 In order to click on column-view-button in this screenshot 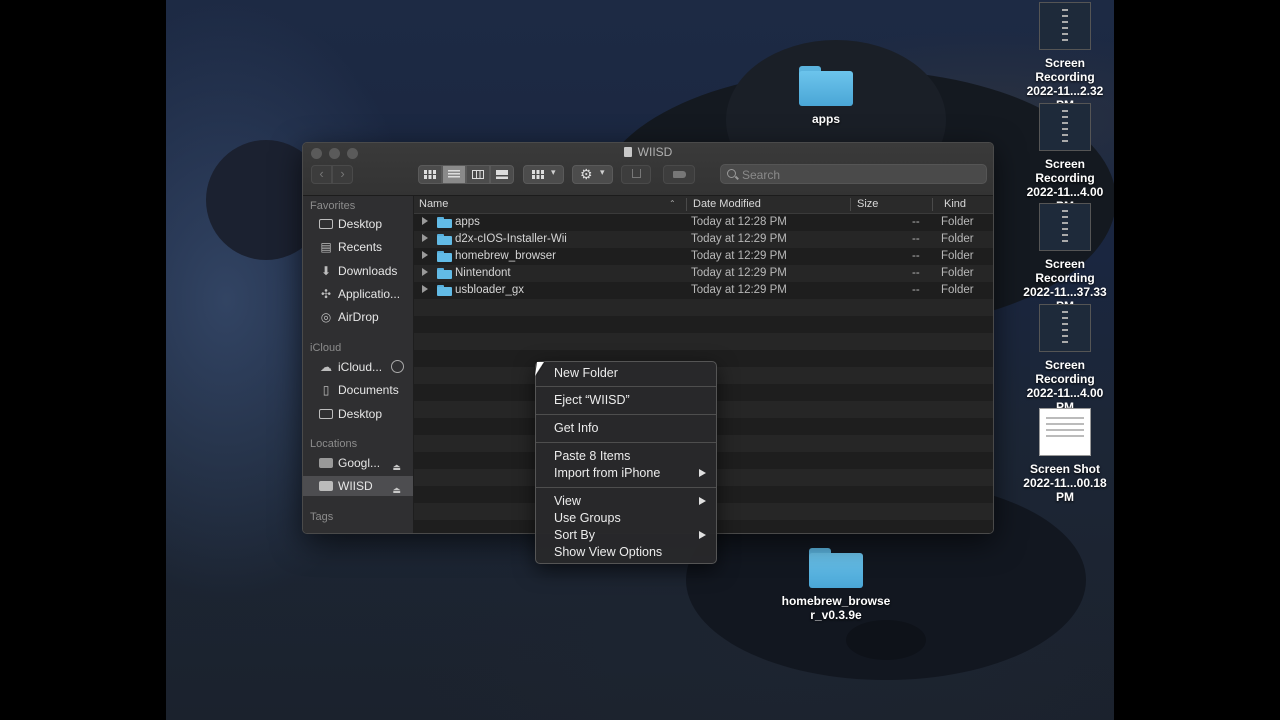, I will do `click(478, 174)`.